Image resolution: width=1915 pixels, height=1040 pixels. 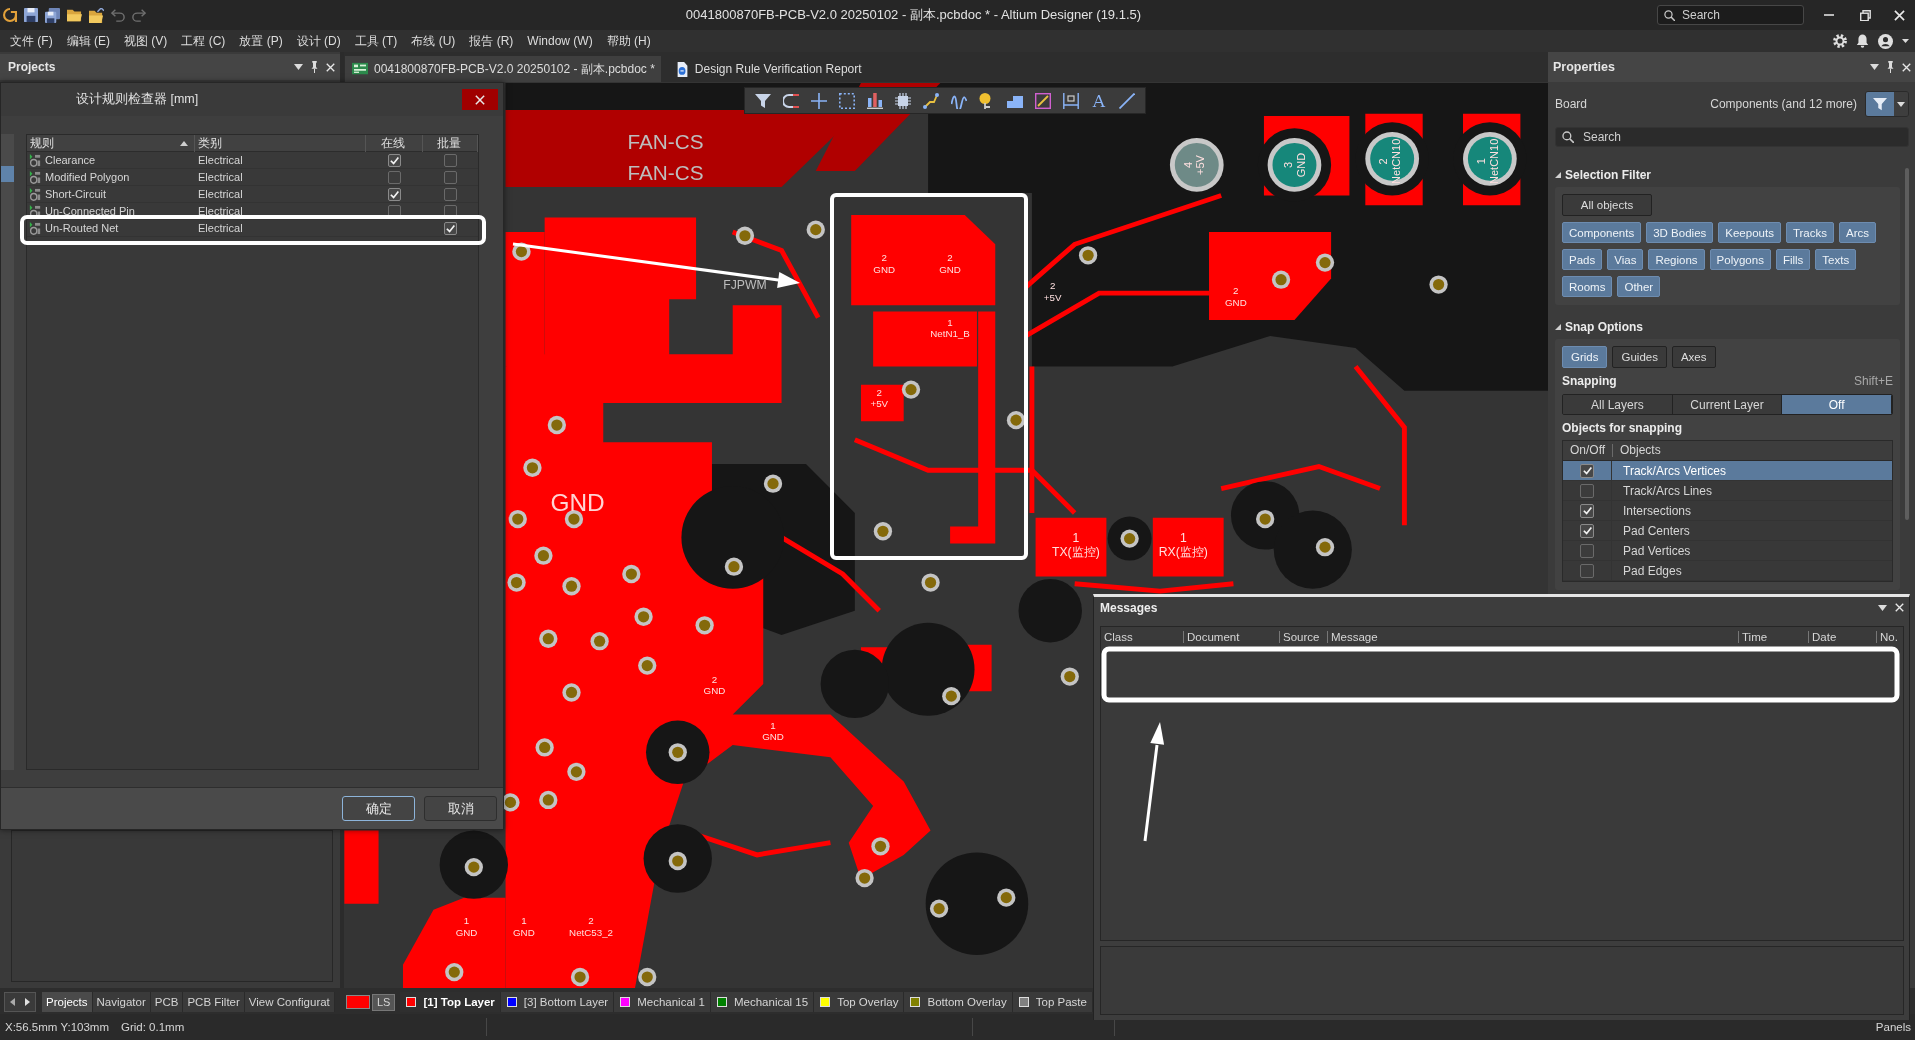 What do you see at coordinates (1099, 100) in the screenshot?
I see `text-tool-button: A` at bounding box center [1099, 100].